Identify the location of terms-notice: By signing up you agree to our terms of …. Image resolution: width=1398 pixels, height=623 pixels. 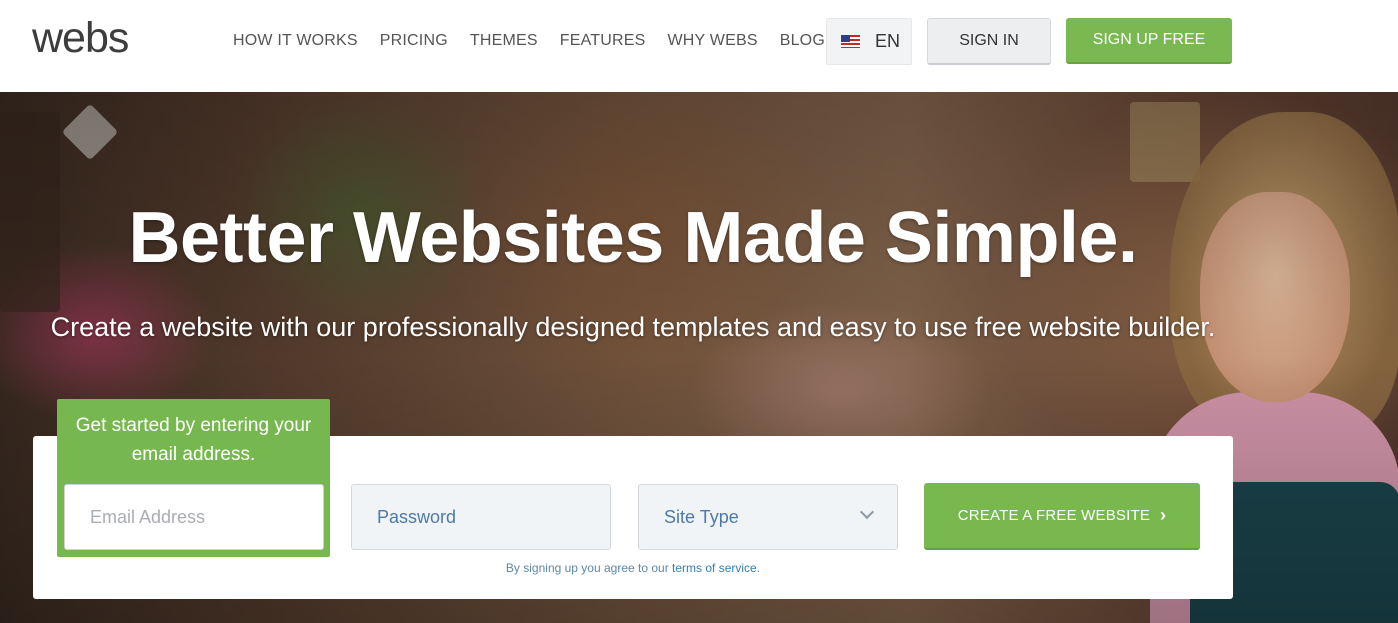
(633, 568).